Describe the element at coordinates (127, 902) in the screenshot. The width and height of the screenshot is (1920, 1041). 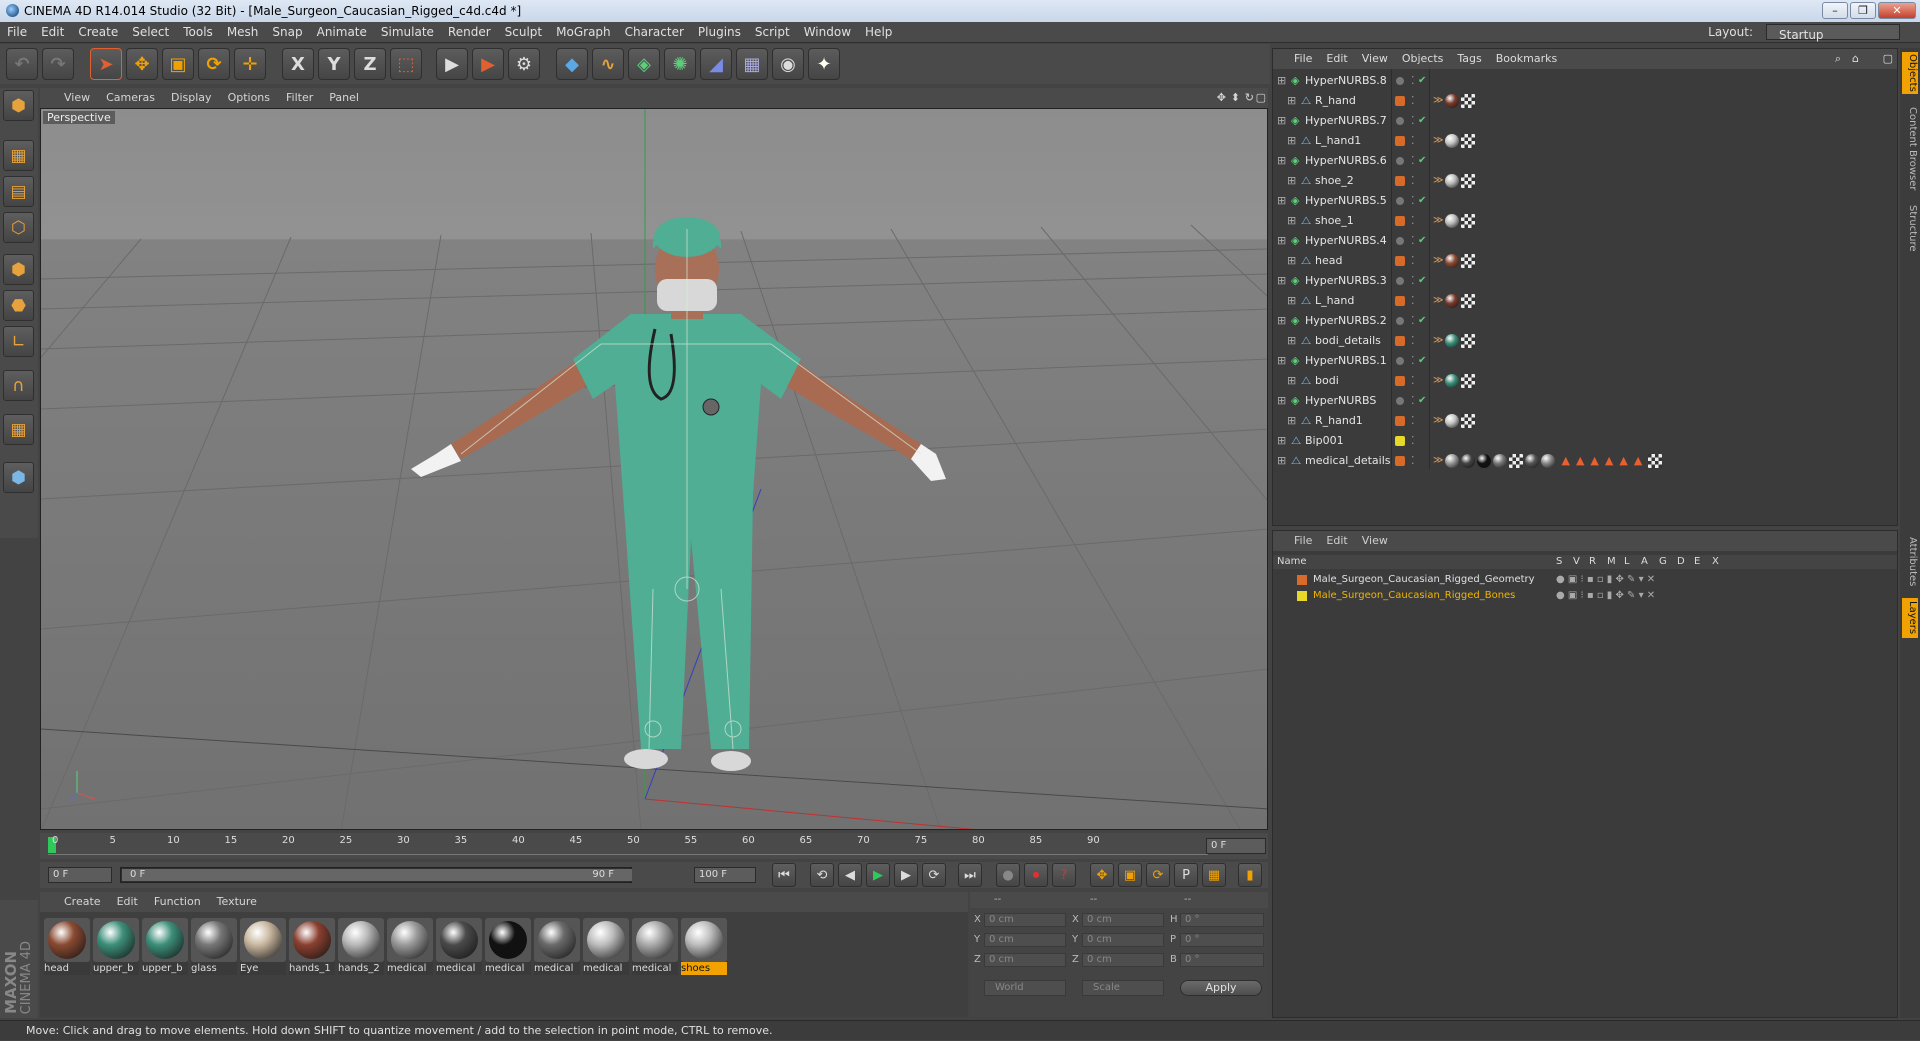
I see `material-menu-edit: Edit` at that location.